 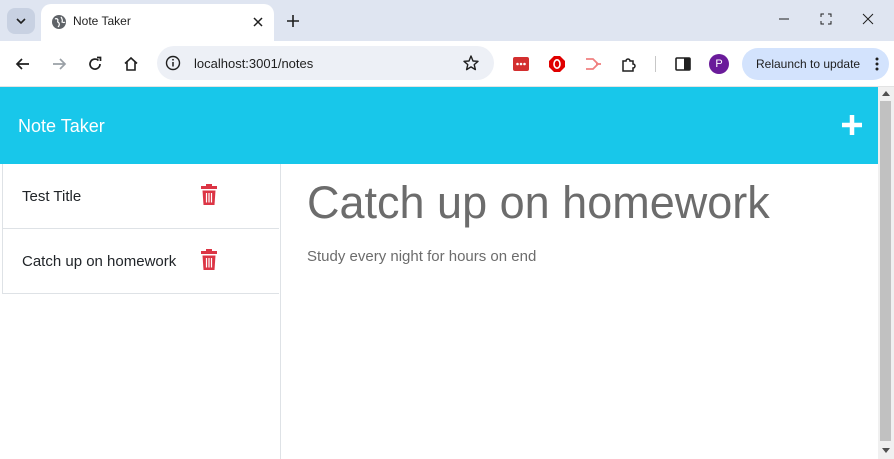 I want to click on relaunch-label: Relaunch to update, so click(x=808, y=64).